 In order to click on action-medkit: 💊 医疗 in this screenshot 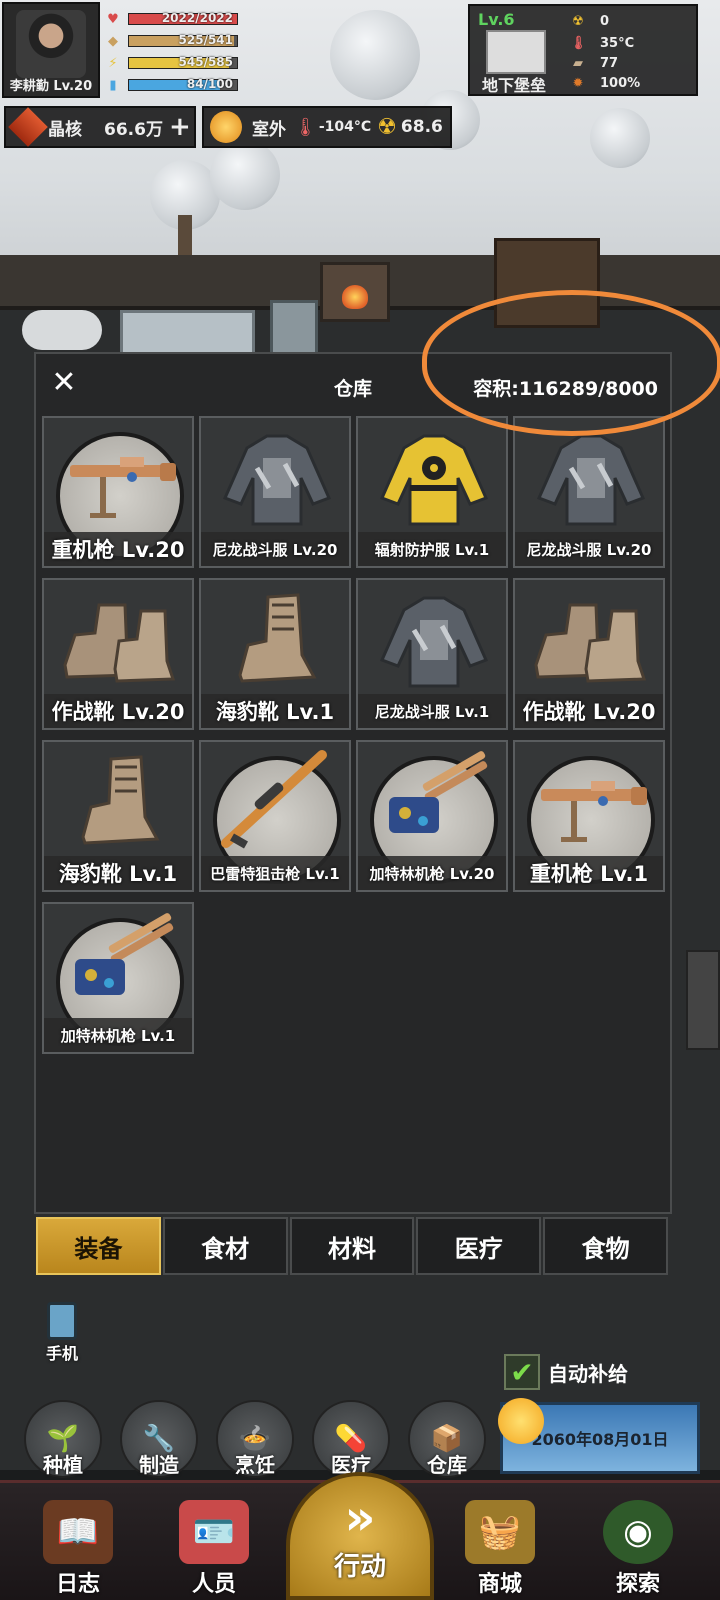, I will do `click(351, 1439)`.